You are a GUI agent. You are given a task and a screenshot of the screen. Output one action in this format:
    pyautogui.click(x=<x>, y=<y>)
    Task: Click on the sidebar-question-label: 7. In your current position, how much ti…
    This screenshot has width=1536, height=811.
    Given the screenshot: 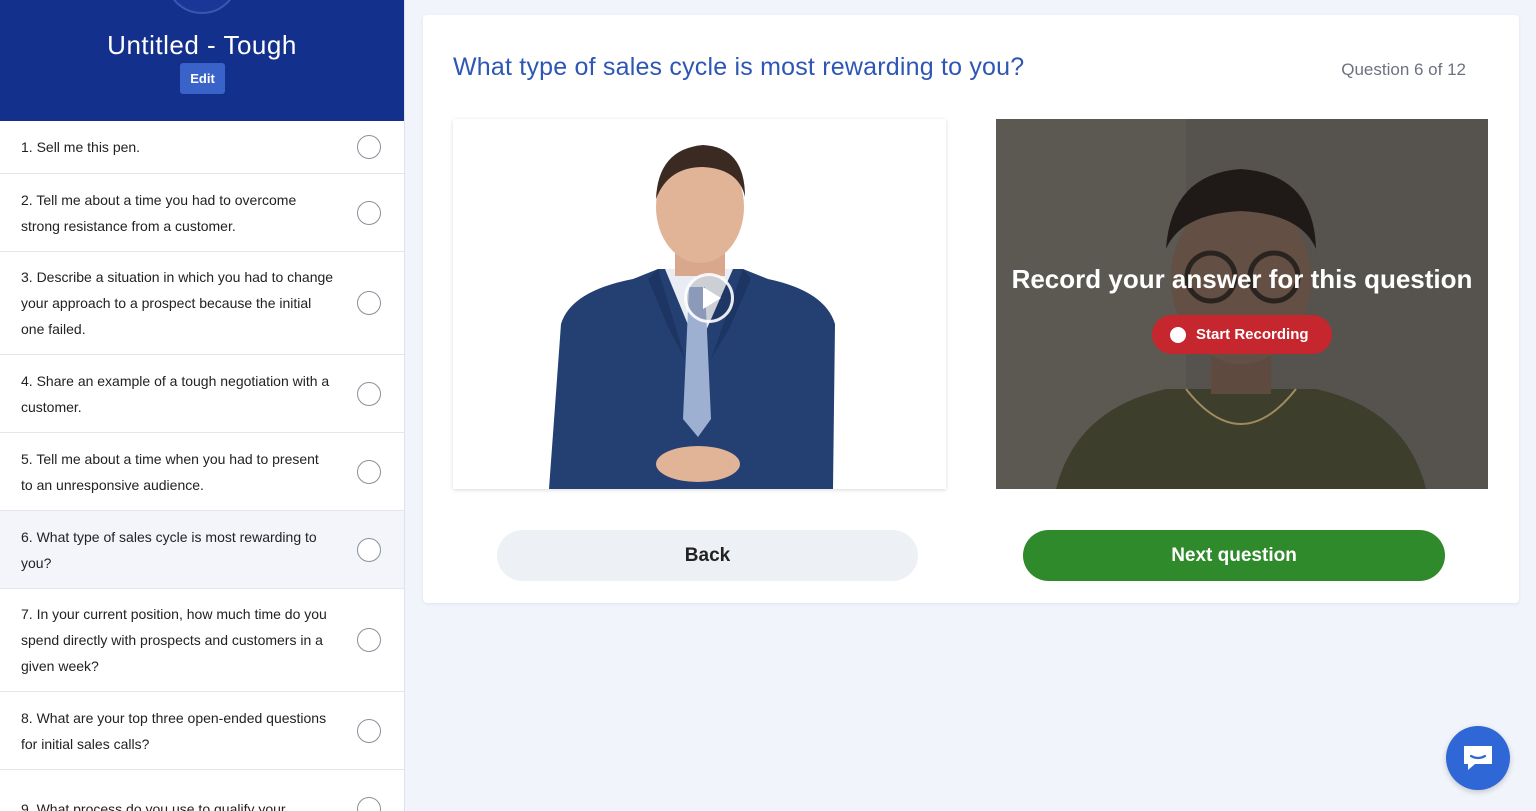 What is the action you would take?
    pyautogui.click(x=174, y=640)
    